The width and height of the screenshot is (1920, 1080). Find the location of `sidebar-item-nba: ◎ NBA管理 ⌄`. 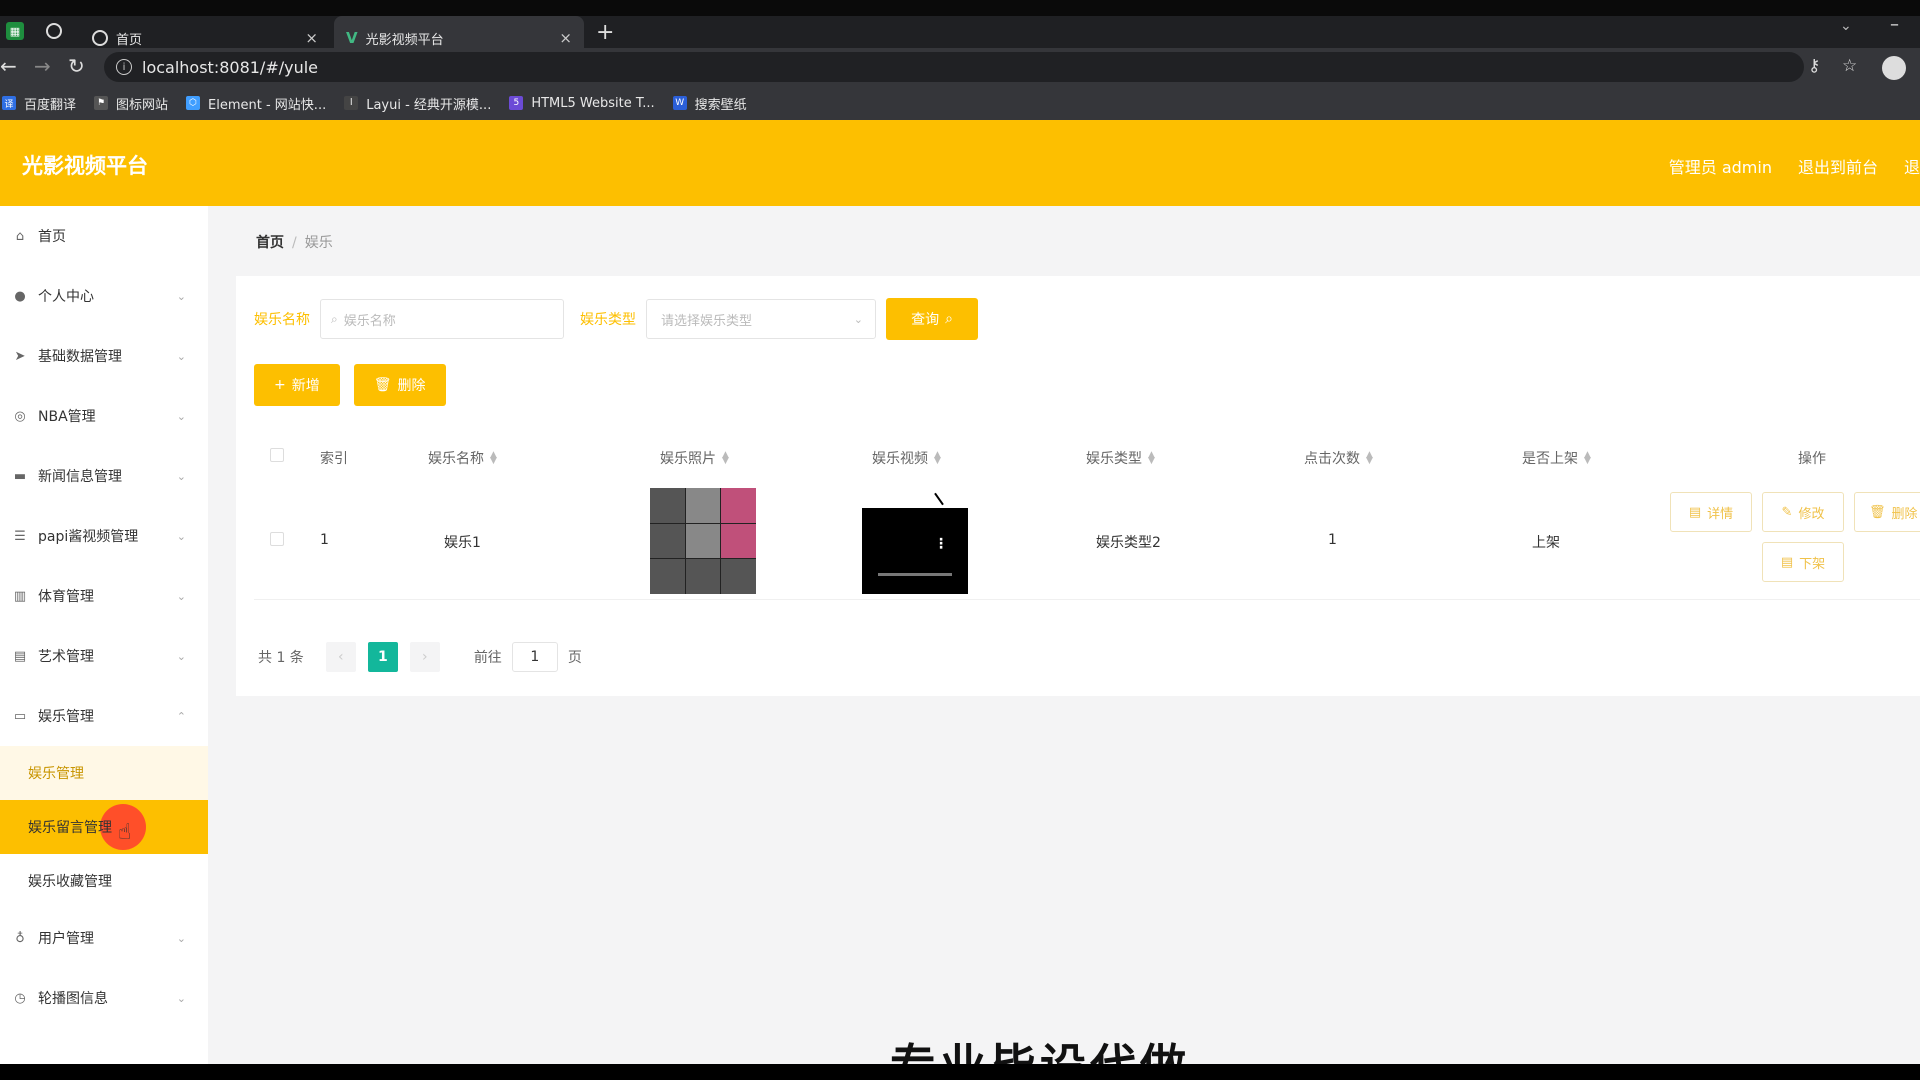

sidebar-item-nba: ◎ NBA管理 ⌄ is located at coordinates (104, 416).